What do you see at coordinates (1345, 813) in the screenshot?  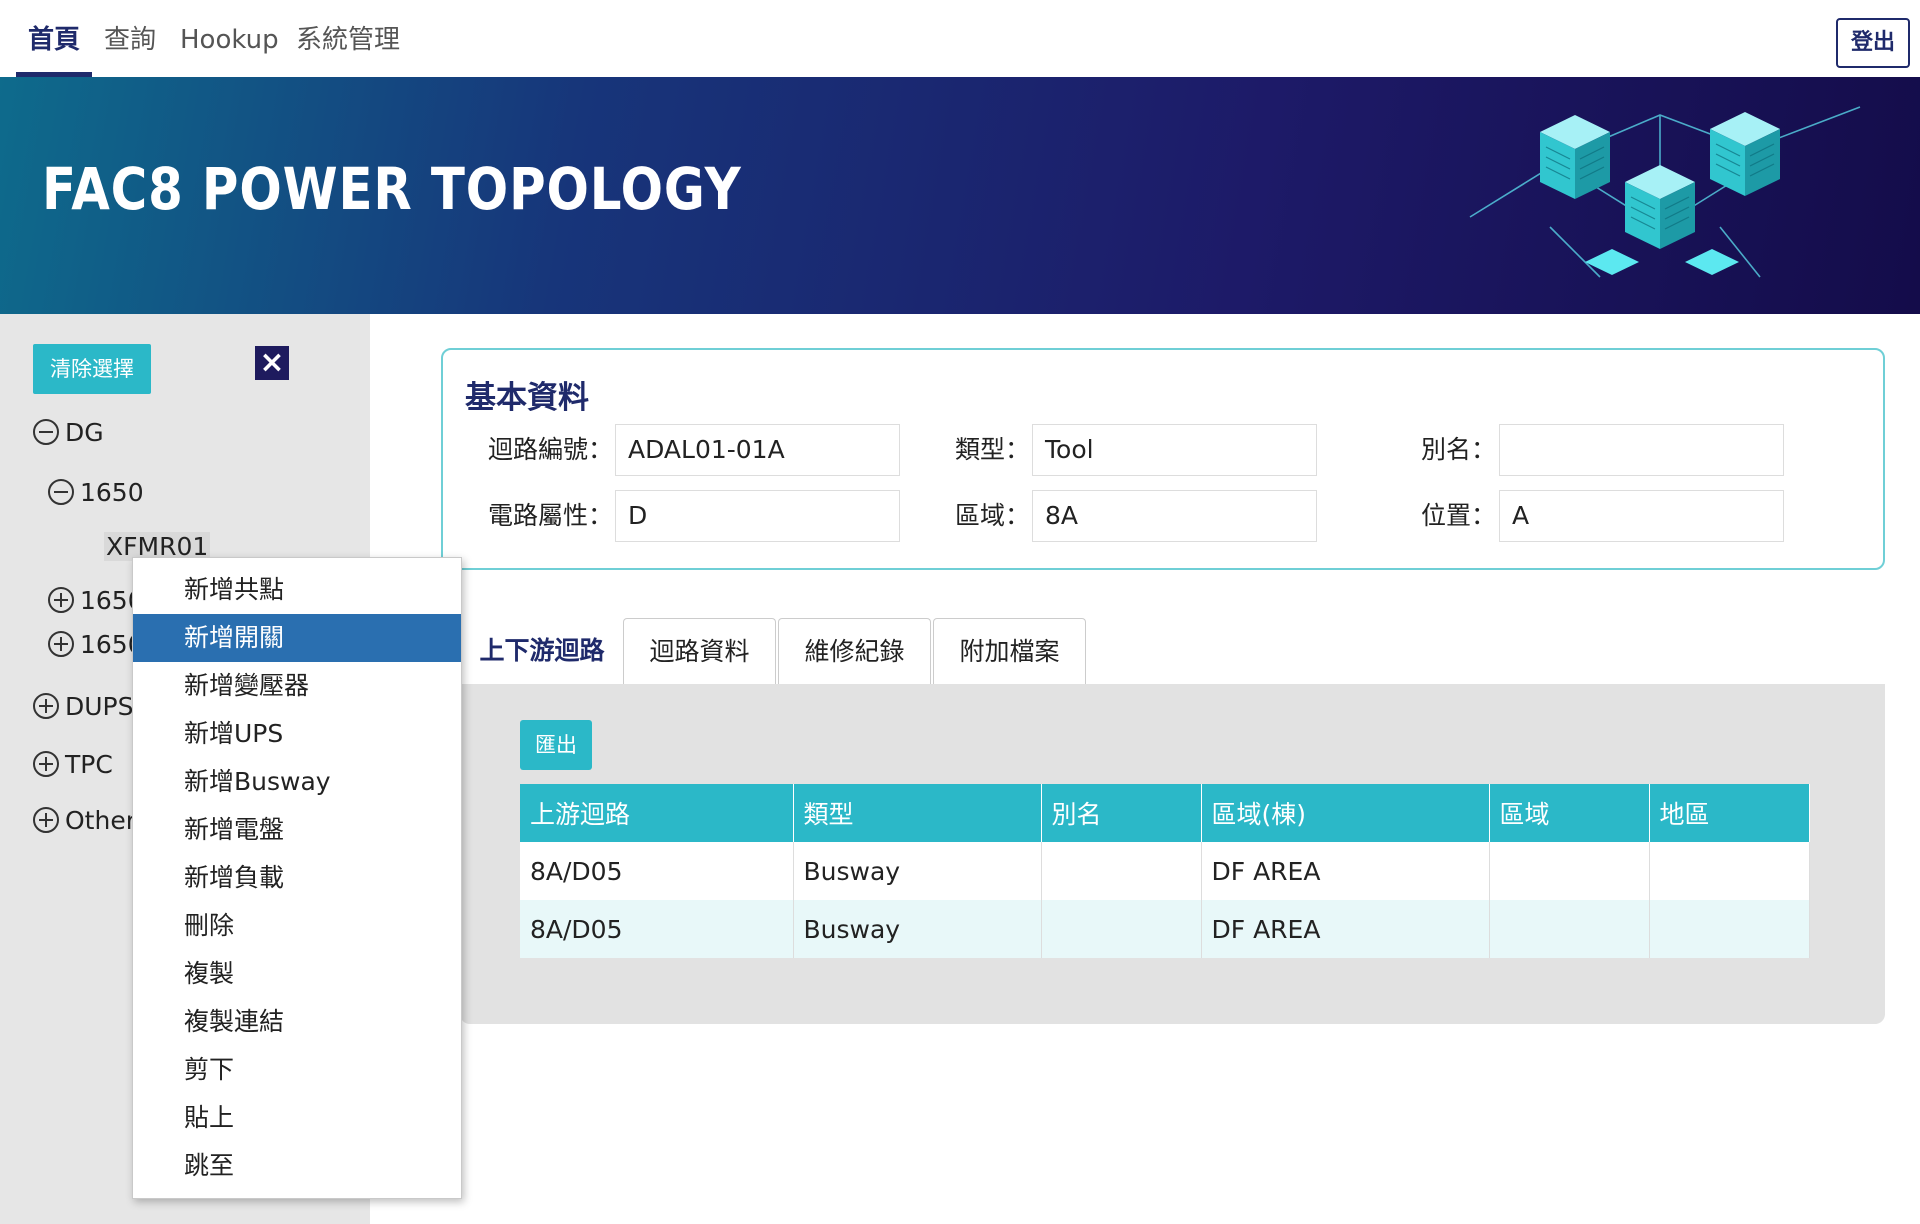 I see `column-header: 區域(棟)` at bounding box center [1345, 813].